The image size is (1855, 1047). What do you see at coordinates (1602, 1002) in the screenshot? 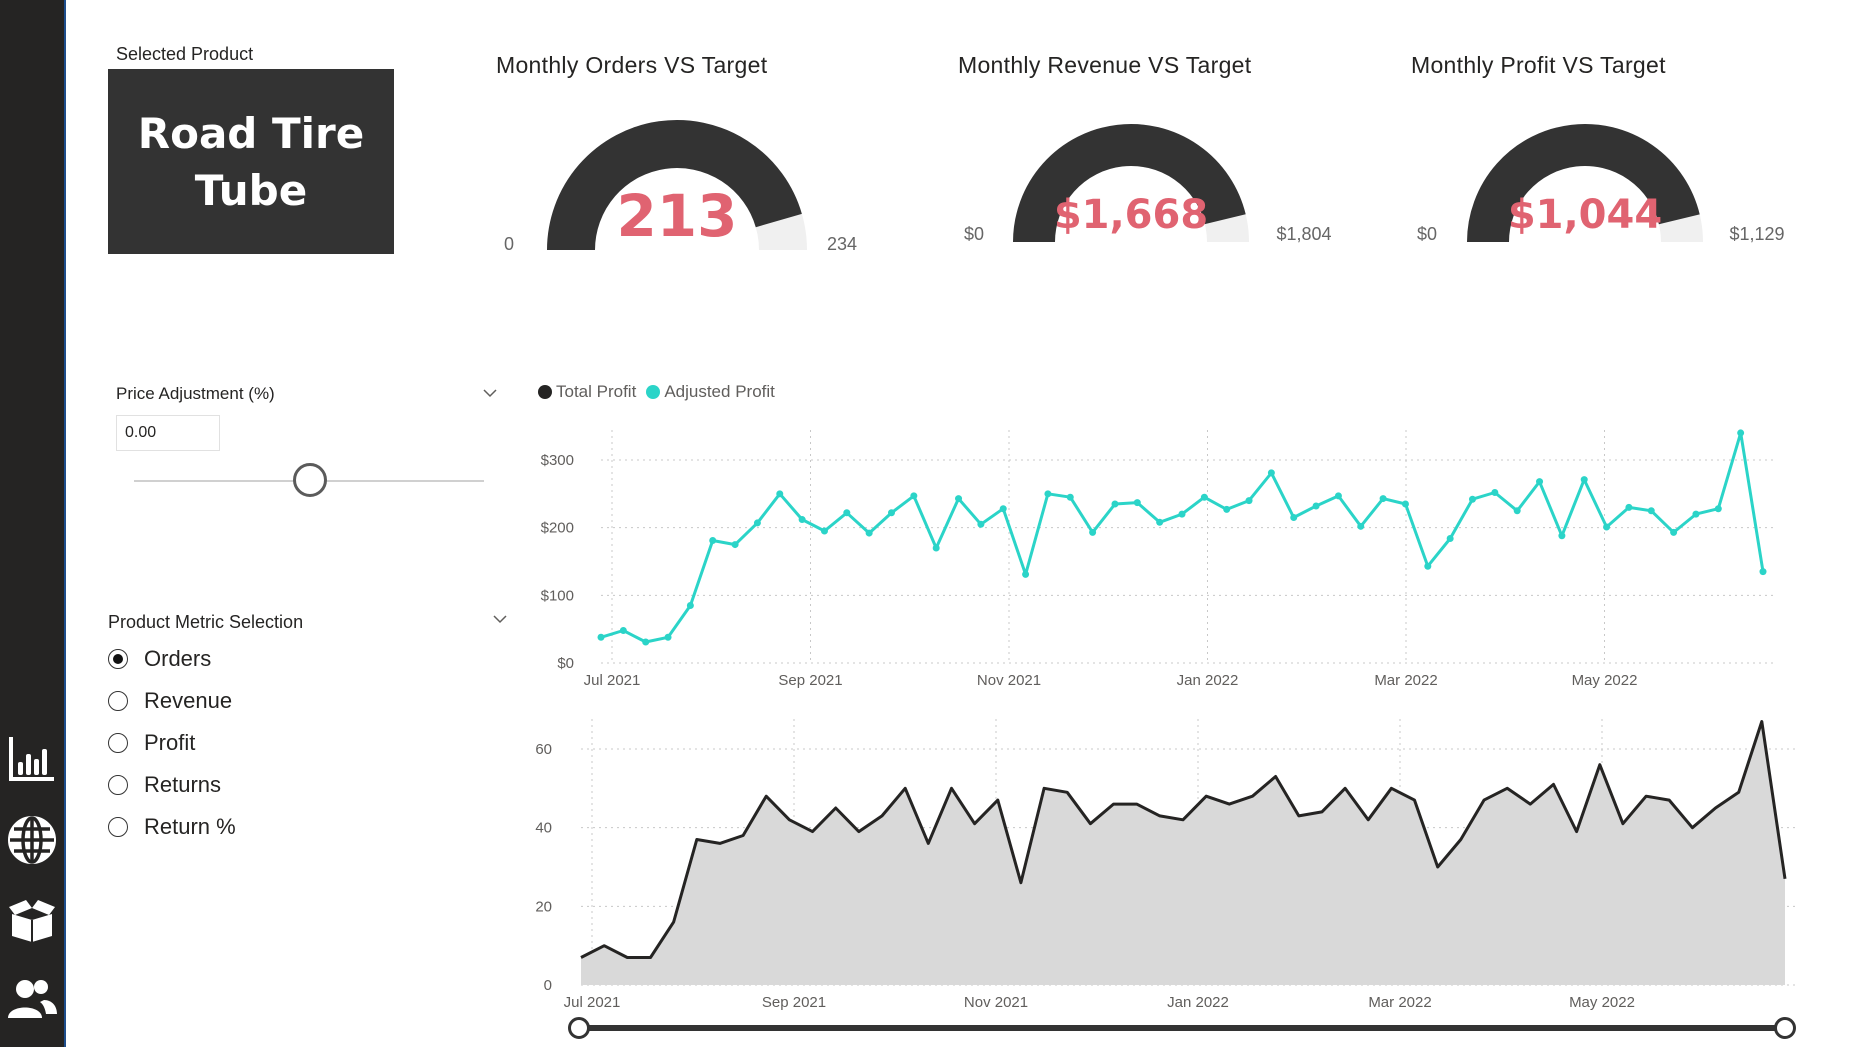
I see `x-tick-label: May 2022` at bounding box center [1602, 1002].